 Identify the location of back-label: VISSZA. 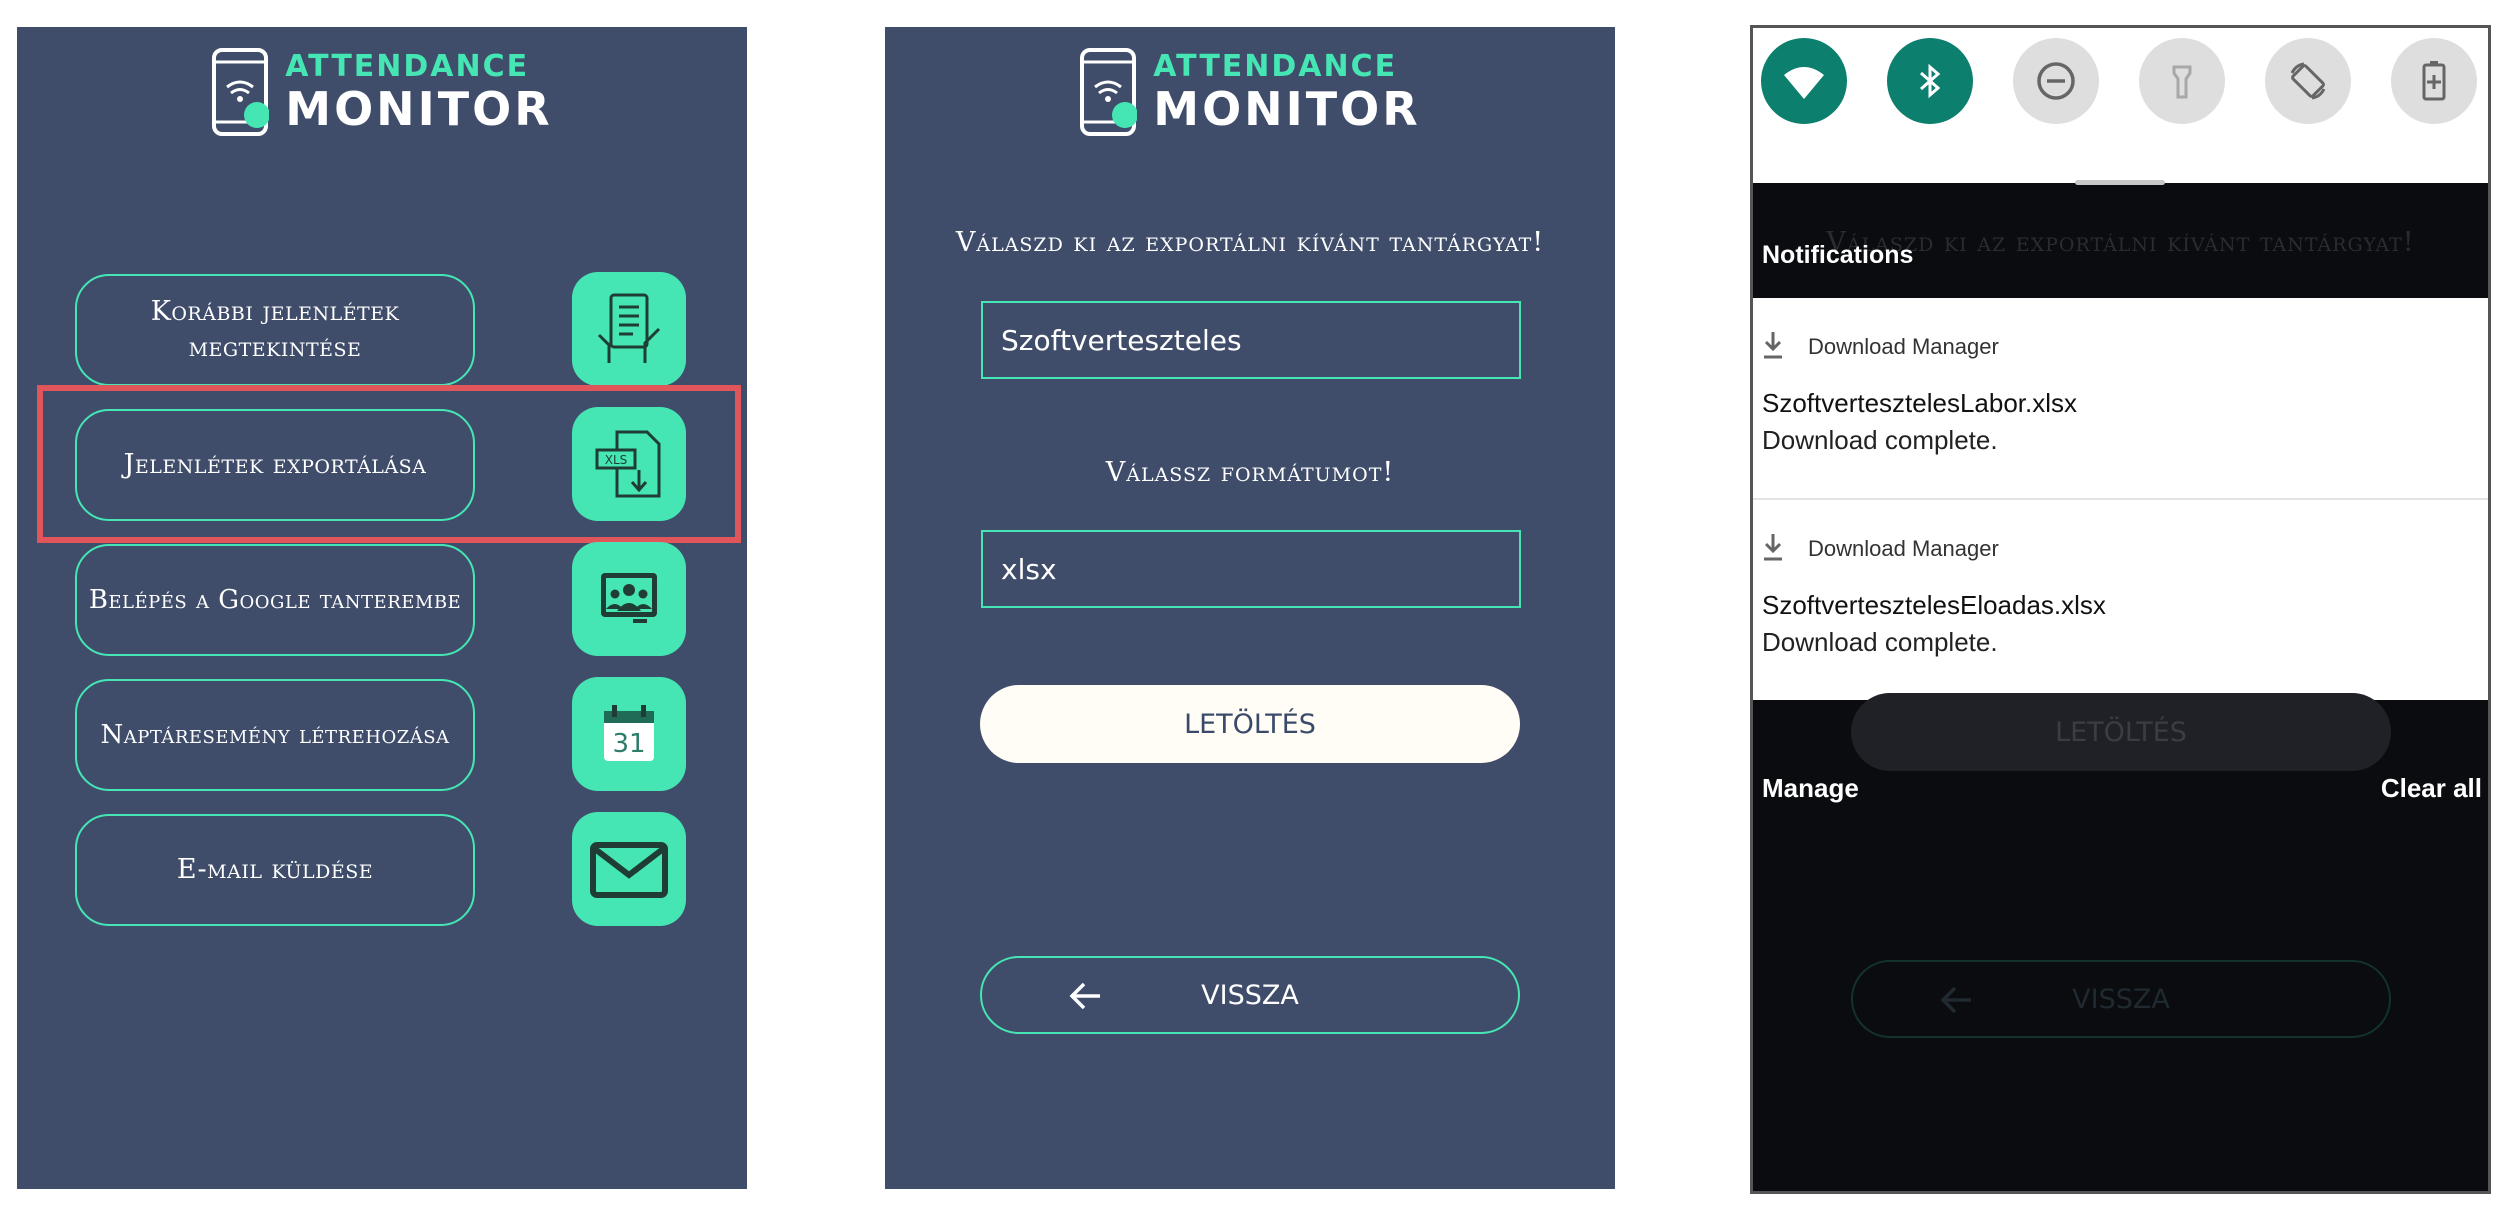
(1250, 995).